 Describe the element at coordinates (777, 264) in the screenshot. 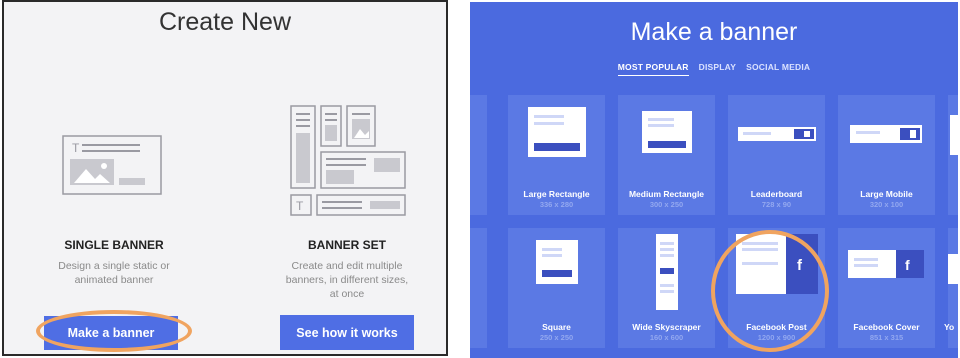

I see `facebook-post-icon: f` at that location.